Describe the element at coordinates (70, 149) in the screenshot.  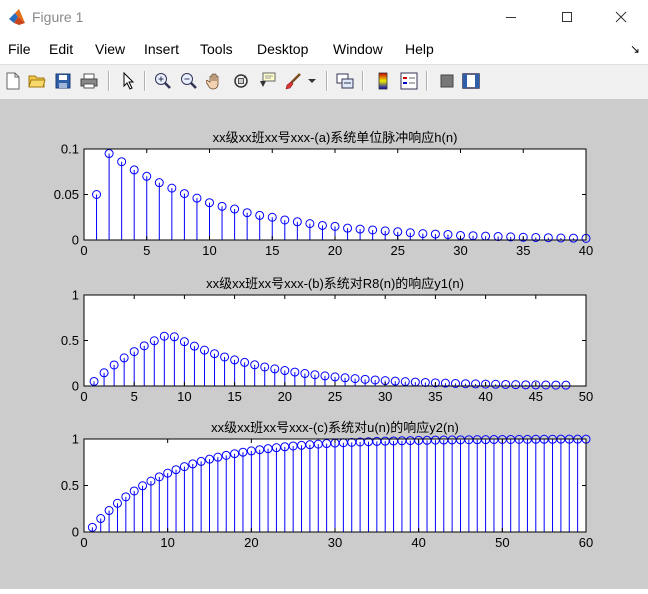
I see `y-tick-label: 0.1` at that location.